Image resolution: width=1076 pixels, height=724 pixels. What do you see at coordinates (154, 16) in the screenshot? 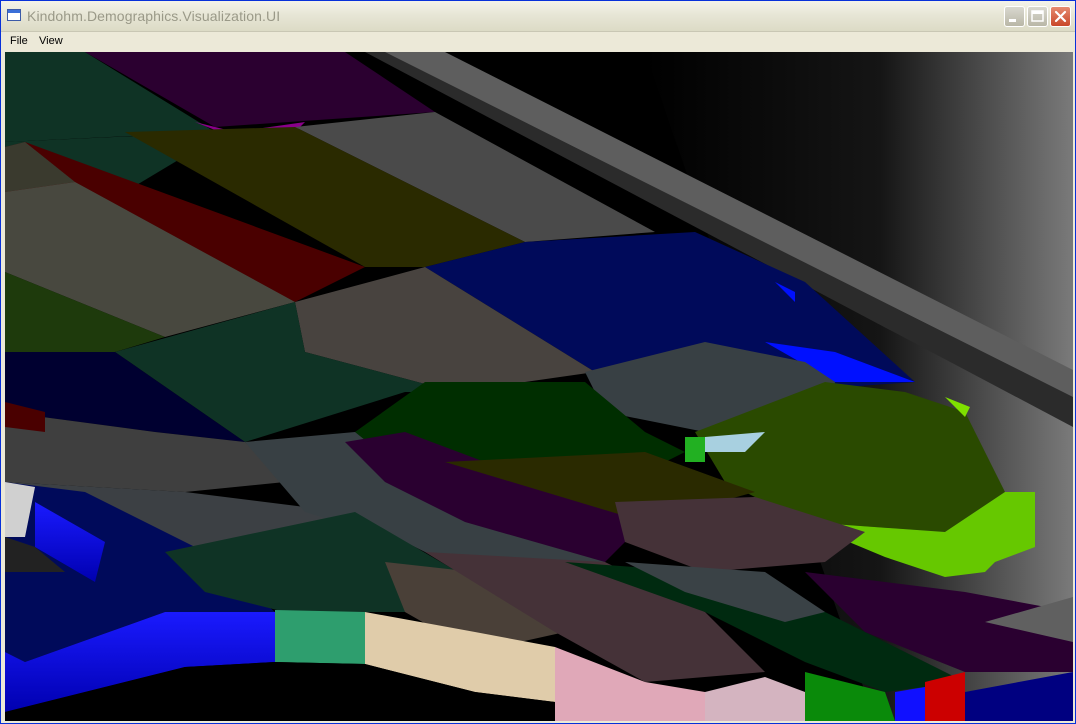
I see `window-title: Kindohm.Demographics.Visualization.UI` at bounding box center [154, 16].